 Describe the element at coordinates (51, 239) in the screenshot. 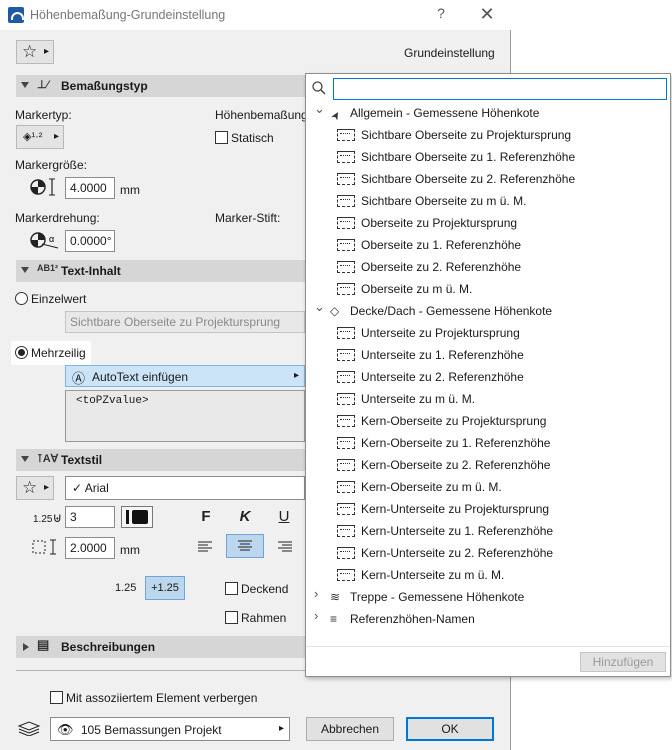

I see `svg-text: α` at that location.